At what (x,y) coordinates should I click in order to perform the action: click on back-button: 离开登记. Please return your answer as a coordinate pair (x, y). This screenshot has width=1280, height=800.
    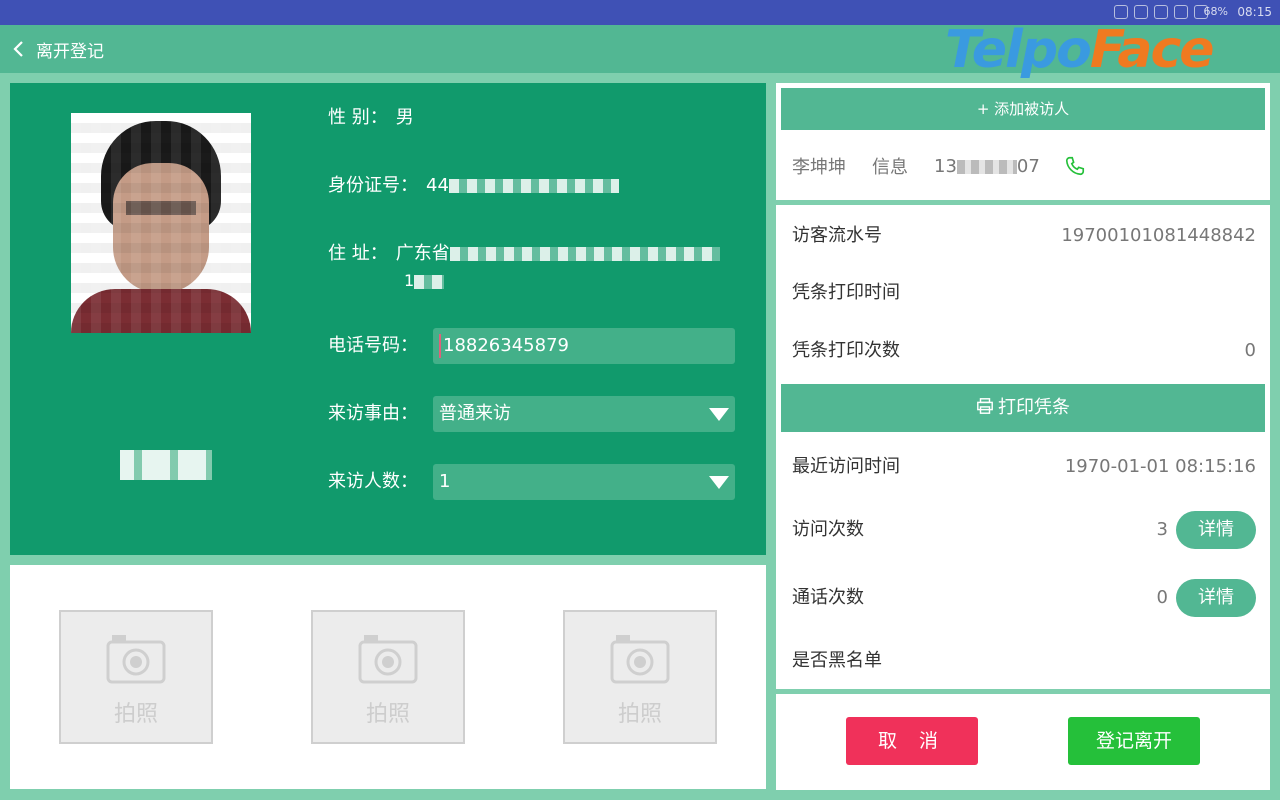
    Looking at the image, I should click on (67, 49).